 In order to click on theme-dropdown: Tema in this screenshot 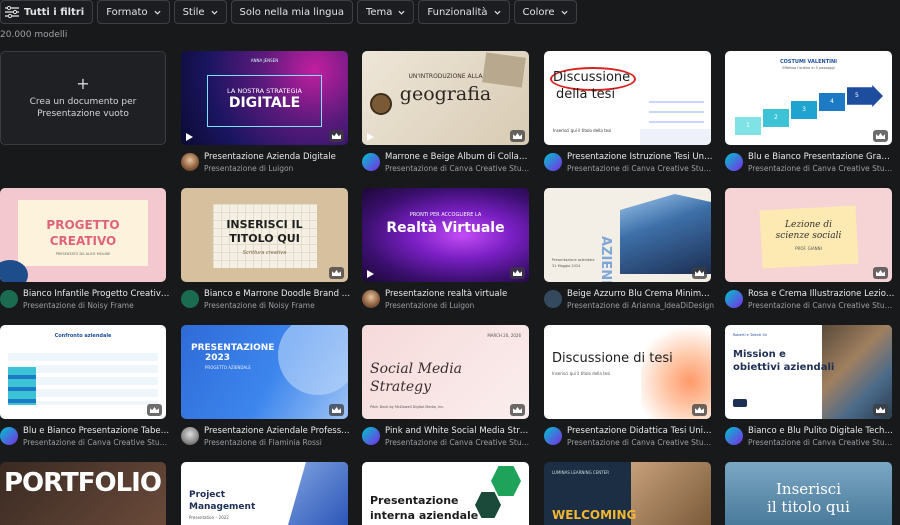, I will do `click(385, 12)`.